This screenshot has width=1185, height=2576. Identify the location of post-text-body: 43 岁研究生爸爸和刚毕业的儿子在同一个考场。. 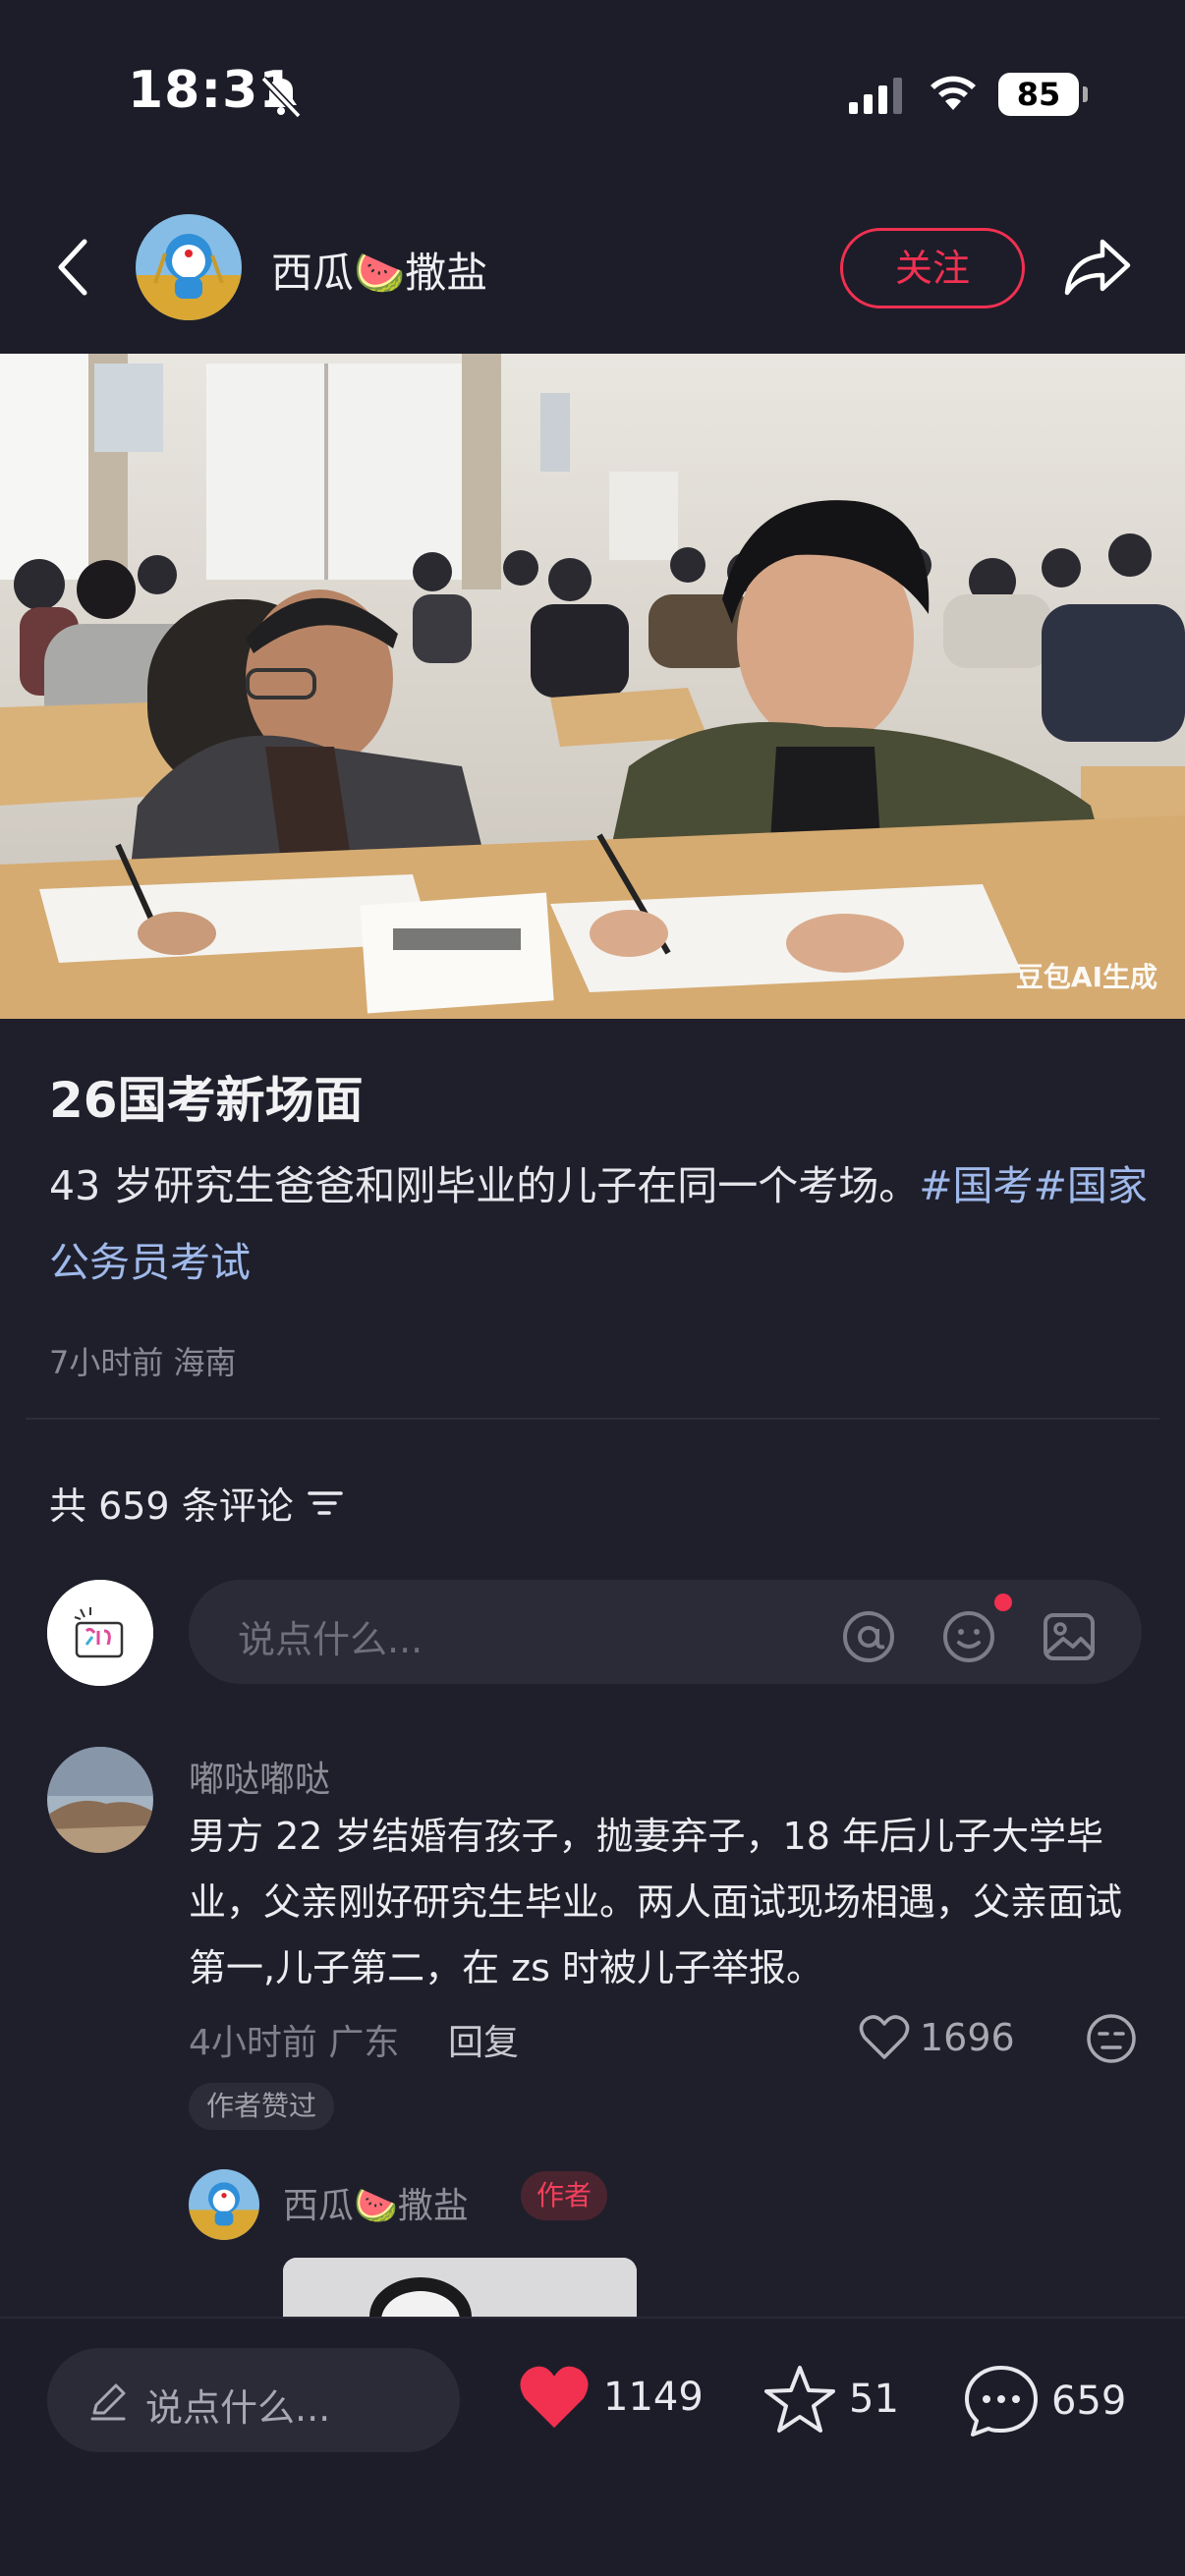
(485, 1185).